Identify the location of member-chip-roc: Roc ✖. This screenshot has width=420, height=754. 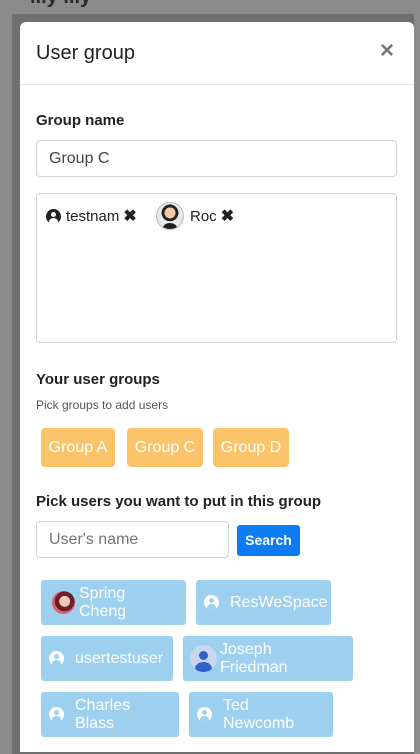
(195, 216).